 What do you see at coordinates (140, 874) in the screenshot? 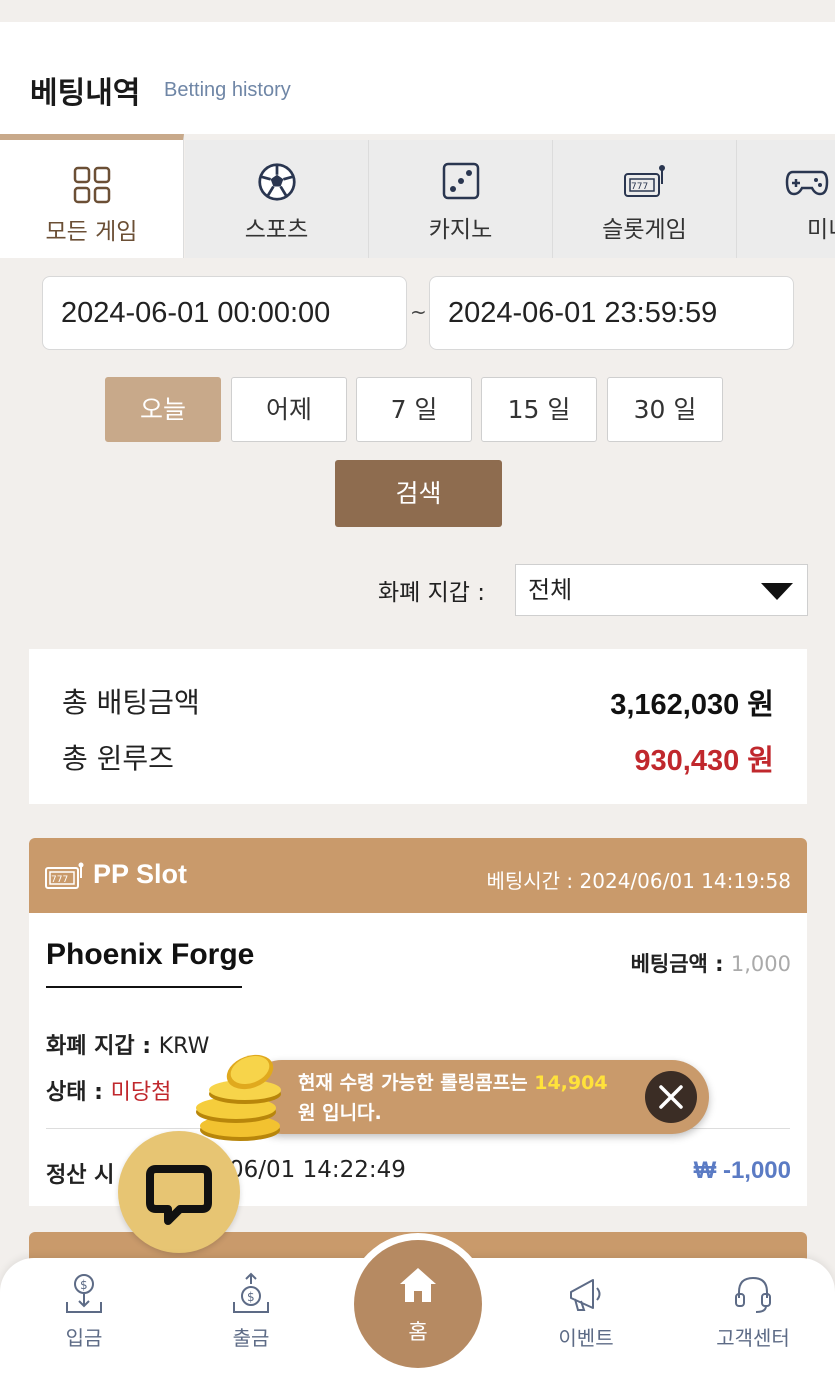
I see `provider-name: PP Slot` at bounding box center [140, 874].